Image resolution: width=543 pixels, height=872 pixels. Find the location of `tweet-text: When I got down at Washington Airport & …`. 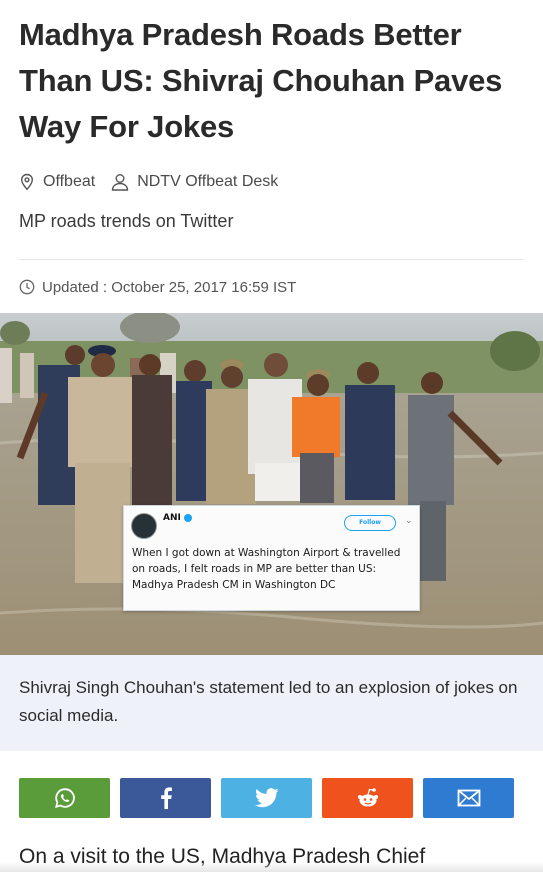

tweet-text: When I got down at Washington Airport & … is located at coordinates (266, 569).